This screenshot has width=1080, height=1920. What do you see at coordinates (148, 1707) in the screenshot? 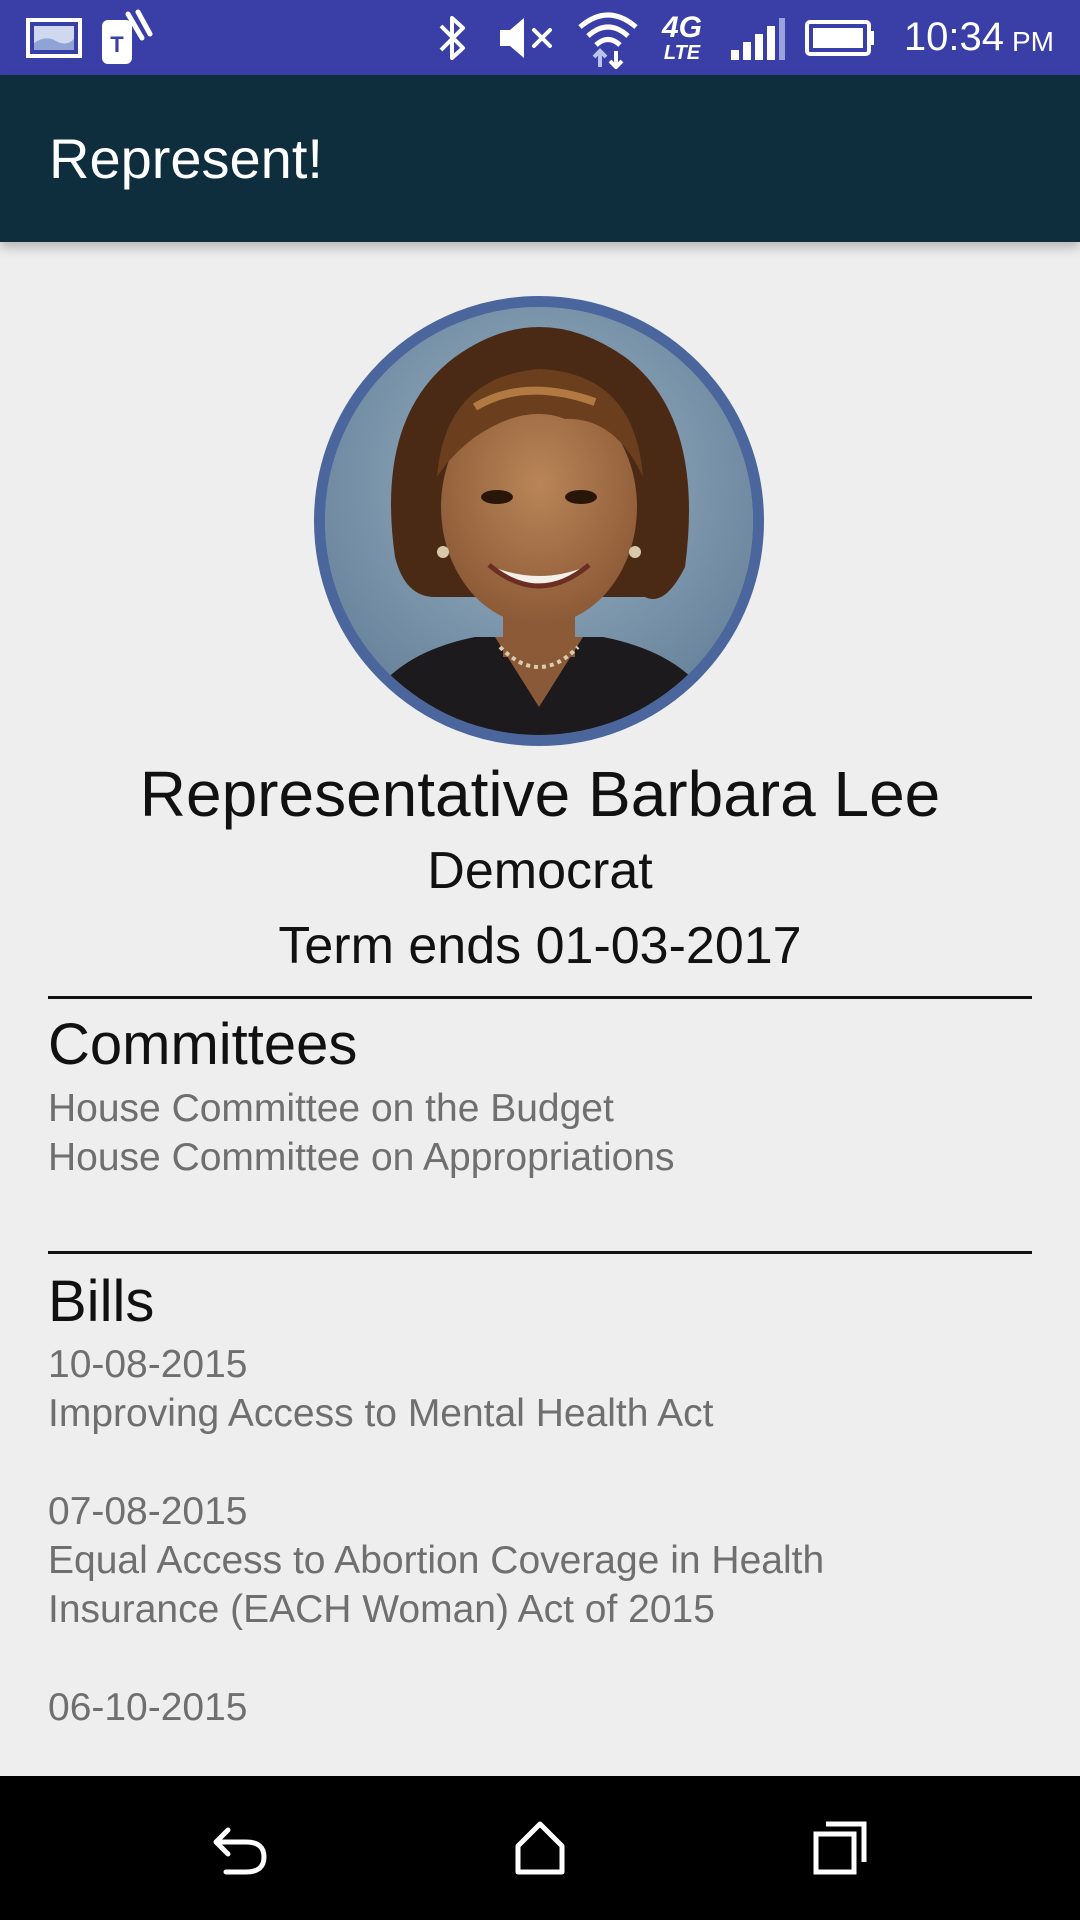
I see `bill-date: 06-10-2015` at bounding box center [148, 1707].